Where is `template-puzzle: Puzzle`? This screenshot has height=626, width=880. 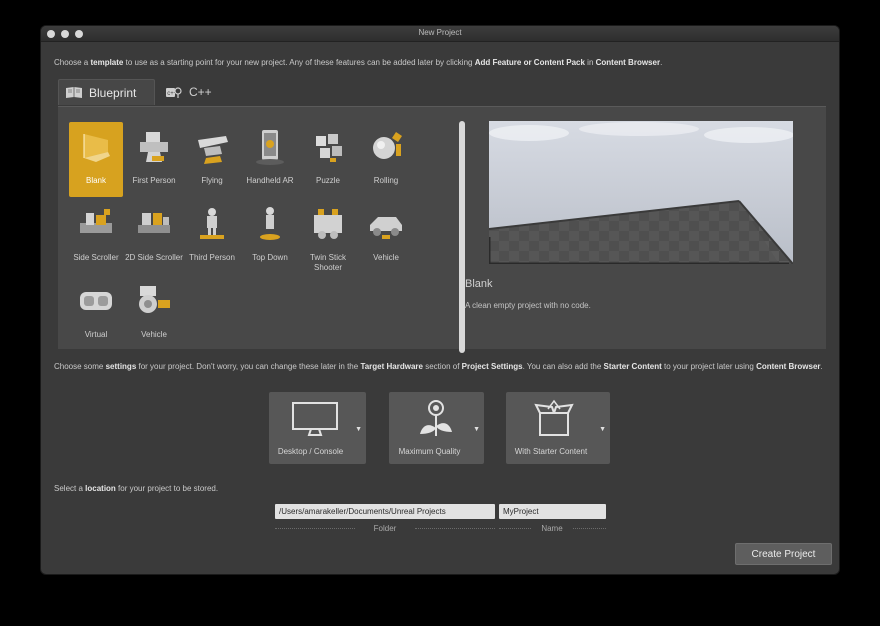
template-puzzle: Puzzle is located at coordinates (328, 159).